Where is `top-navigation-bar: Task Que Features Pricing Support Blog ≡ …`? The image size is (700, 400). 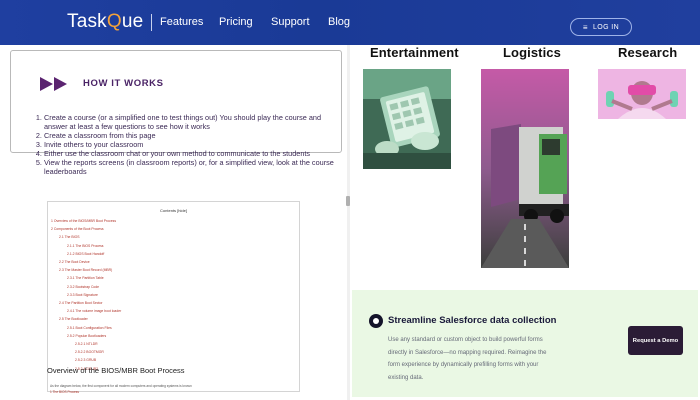 top-navigation-bar: Task Que Features Pricing Support Blog ≡ … is located at coordinates (350, 22).